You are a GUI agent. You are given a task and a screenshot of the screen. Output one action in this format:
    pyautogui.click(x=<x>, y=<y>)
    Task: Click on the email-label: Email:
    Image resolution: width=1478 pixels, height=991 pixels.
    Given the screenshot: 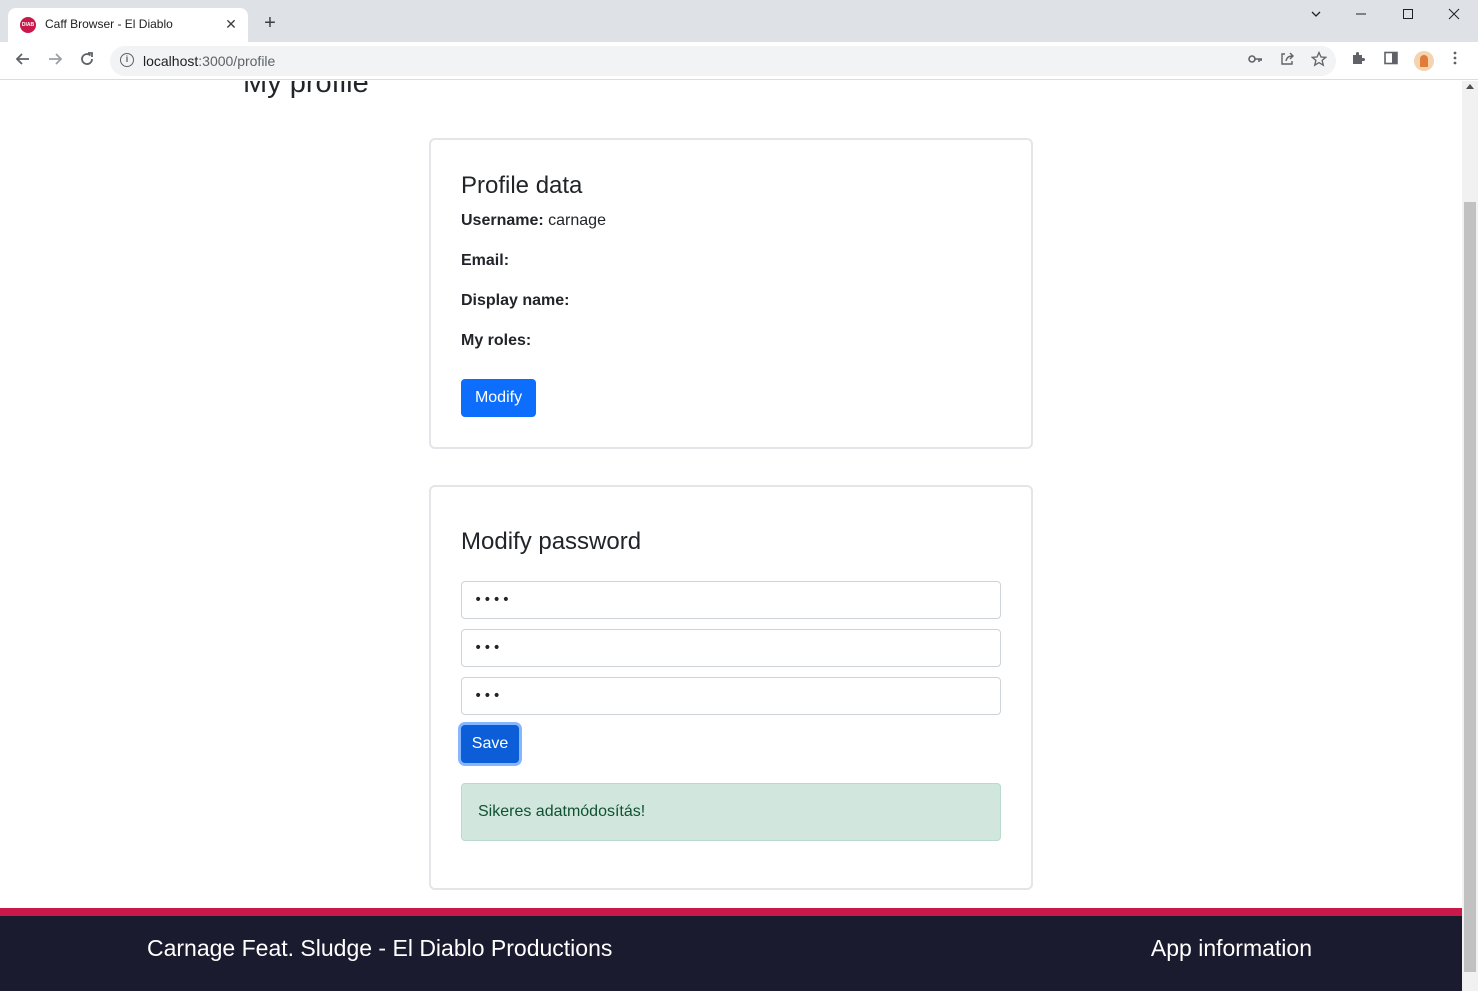 What is the action you would take?
    pyautogui.click(x=485, y=260)
    